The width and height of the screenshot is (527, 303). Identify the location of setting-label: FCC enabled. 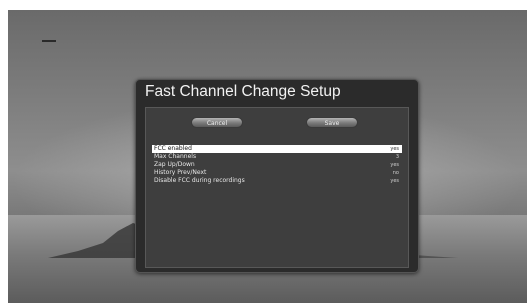
(173, 148).